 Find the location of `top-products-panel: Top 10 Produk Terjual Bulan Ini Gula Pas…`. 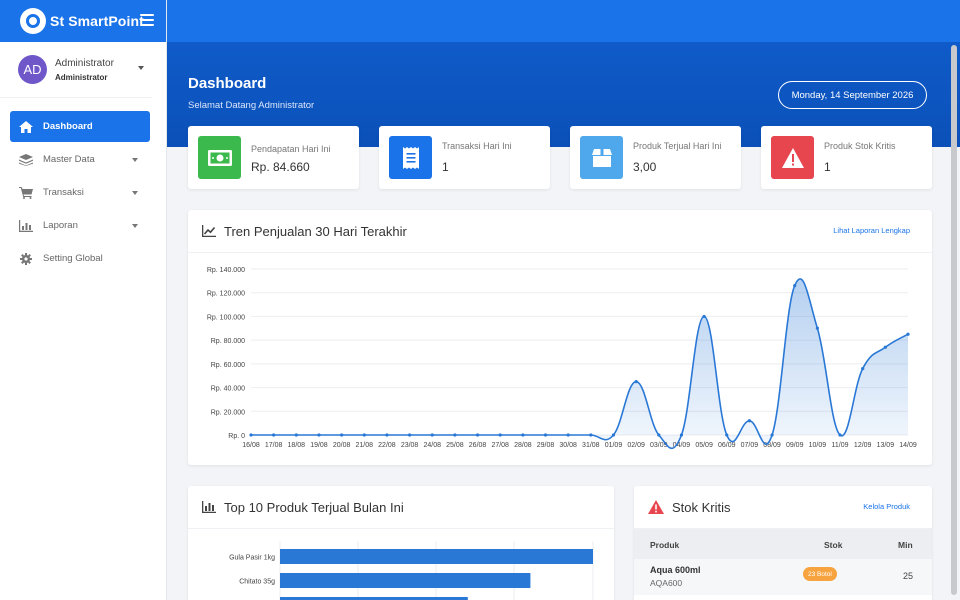

top-products-panel: Top 10 Produk Terjual Bulan Ini Gula Pas… is located at coordinates (401, 543).